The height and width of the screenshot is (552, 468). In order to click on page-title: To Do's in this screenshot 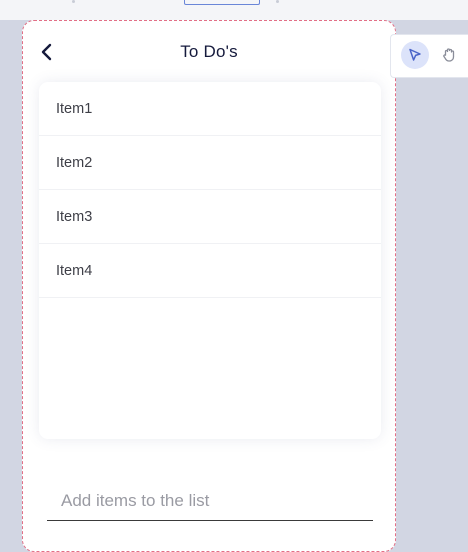, I will do `click(209, 51)`.